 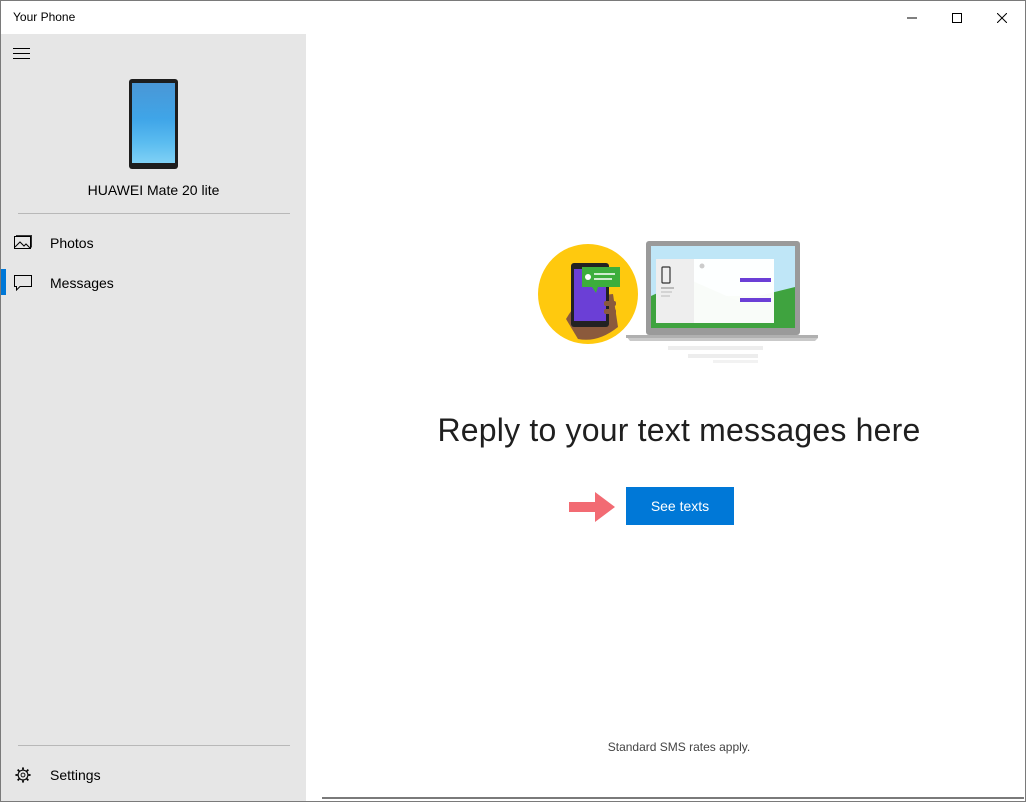 What do you see at coordinates (679, 747) in the screenshot?
I see `sms-rates-note: Standard SMS rates apply.` at bounding box center [679, 747].